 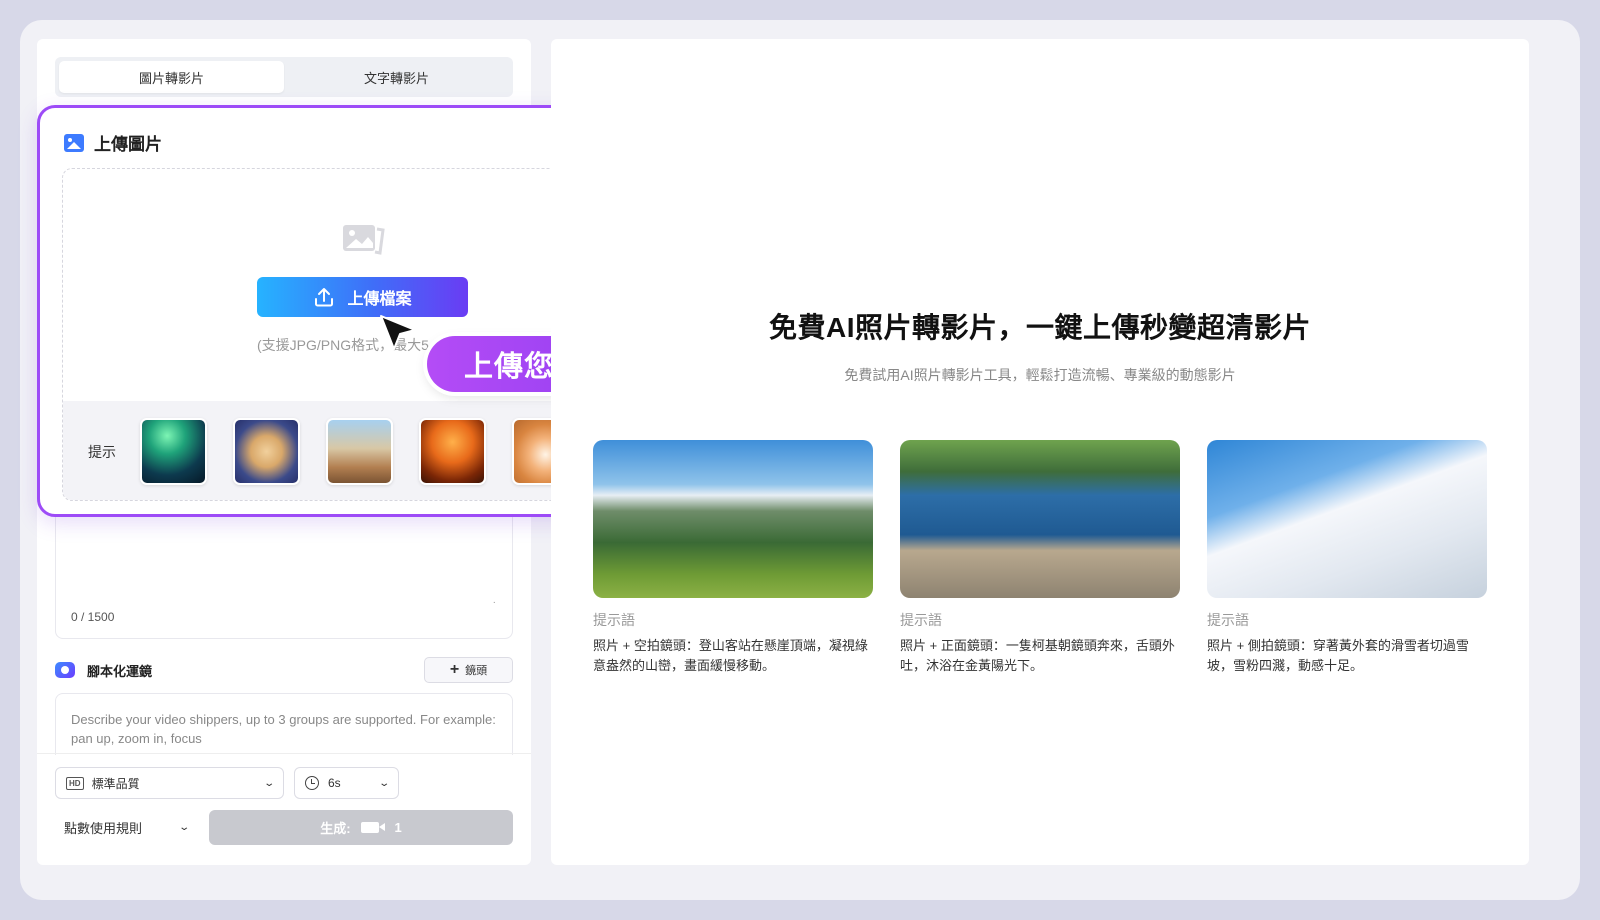 I want to click on hints-label: 提示, so click(x=102, y=451).